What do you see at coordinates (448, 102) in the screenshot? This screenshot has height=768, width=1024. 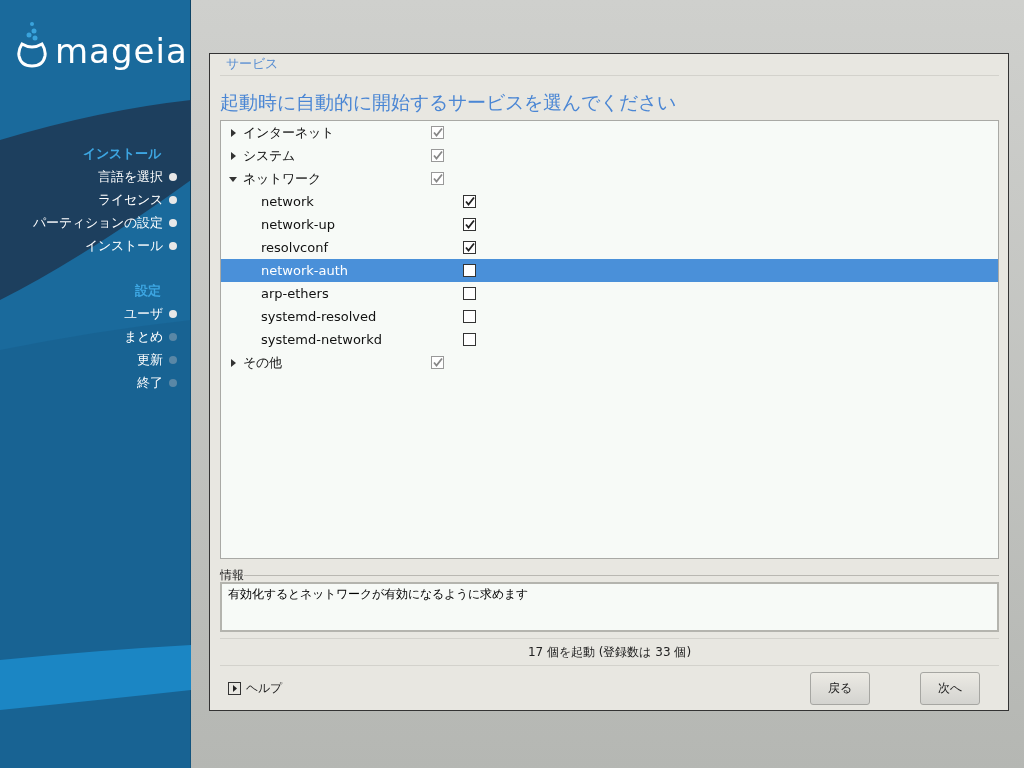 I see `dialog-heading: 起動時に自動的に開始するサービスを選んでください` at bounding box center [448, 102].